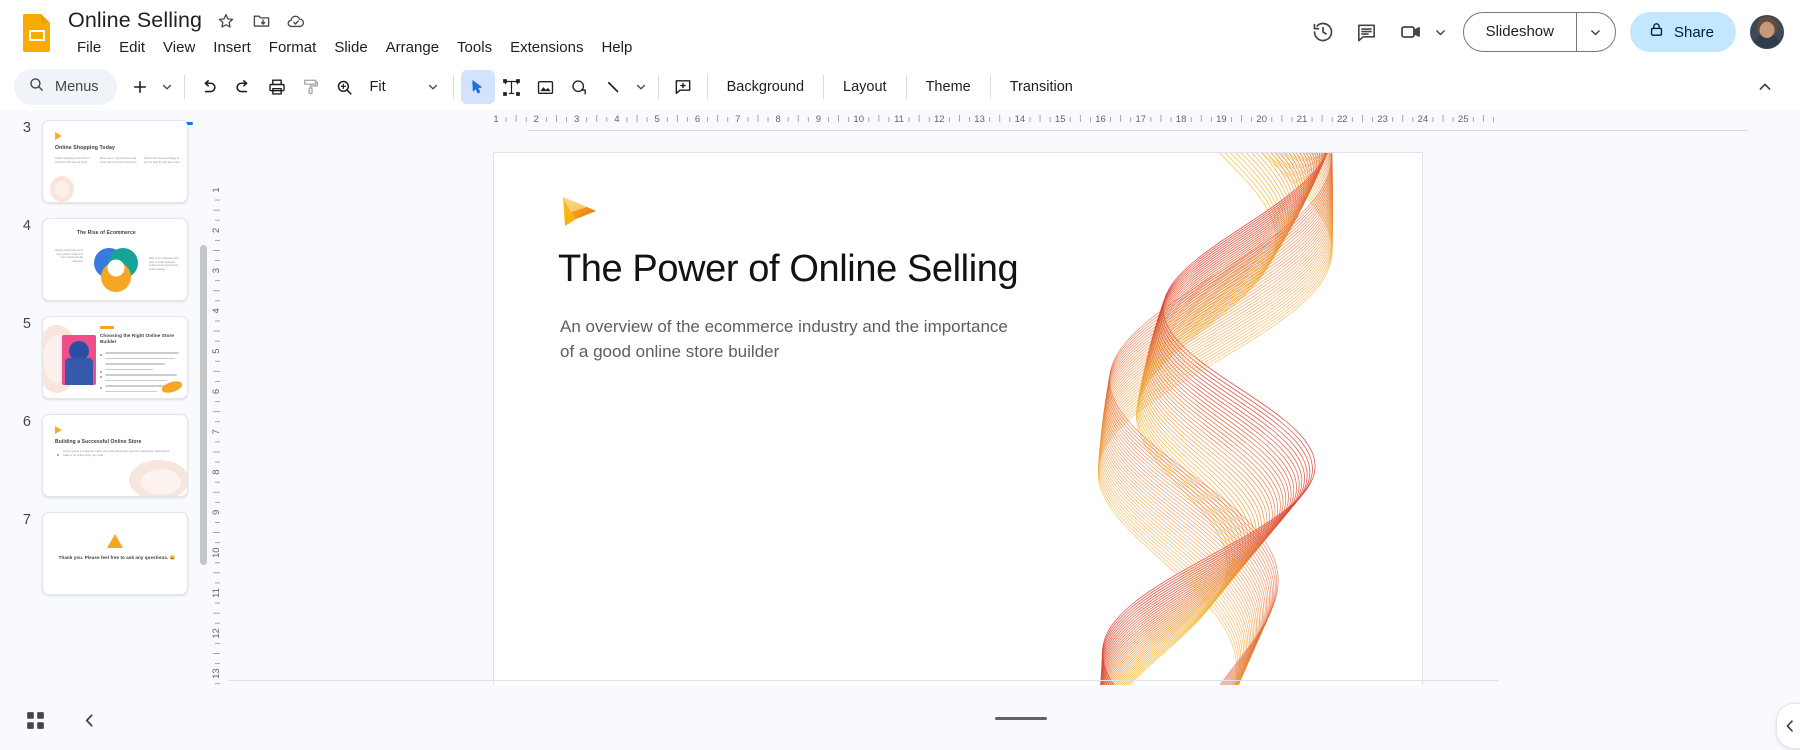 The image size is (1800, 750). Describe the element at coordinates (378, 87) in the screenshot. I see `zoom-level-value: Fit` at that location.